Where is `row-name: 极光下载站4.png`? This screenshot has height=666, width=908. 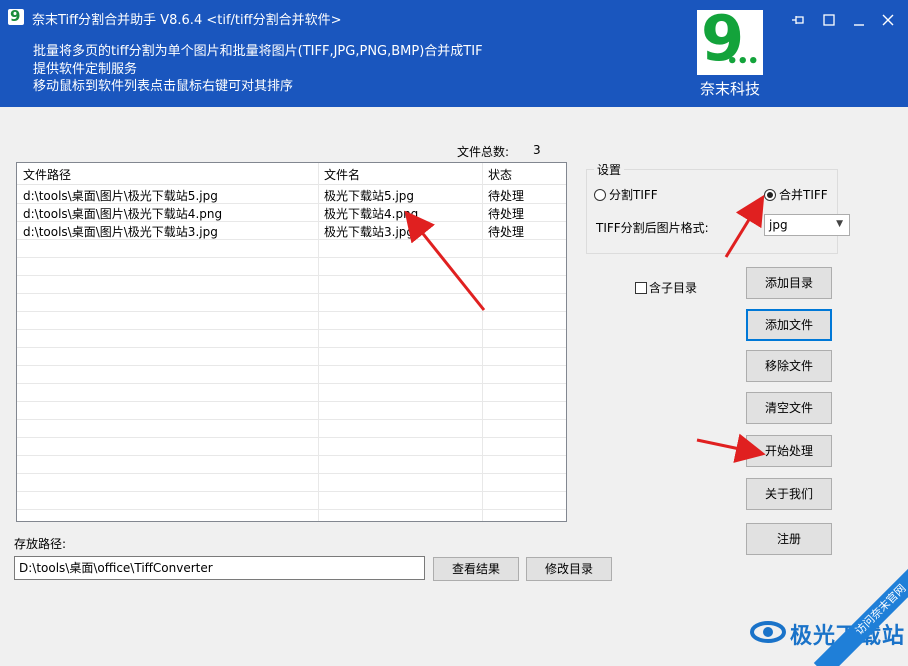 row-name: 极光下载站4.png is located at coordinates (371, 214).